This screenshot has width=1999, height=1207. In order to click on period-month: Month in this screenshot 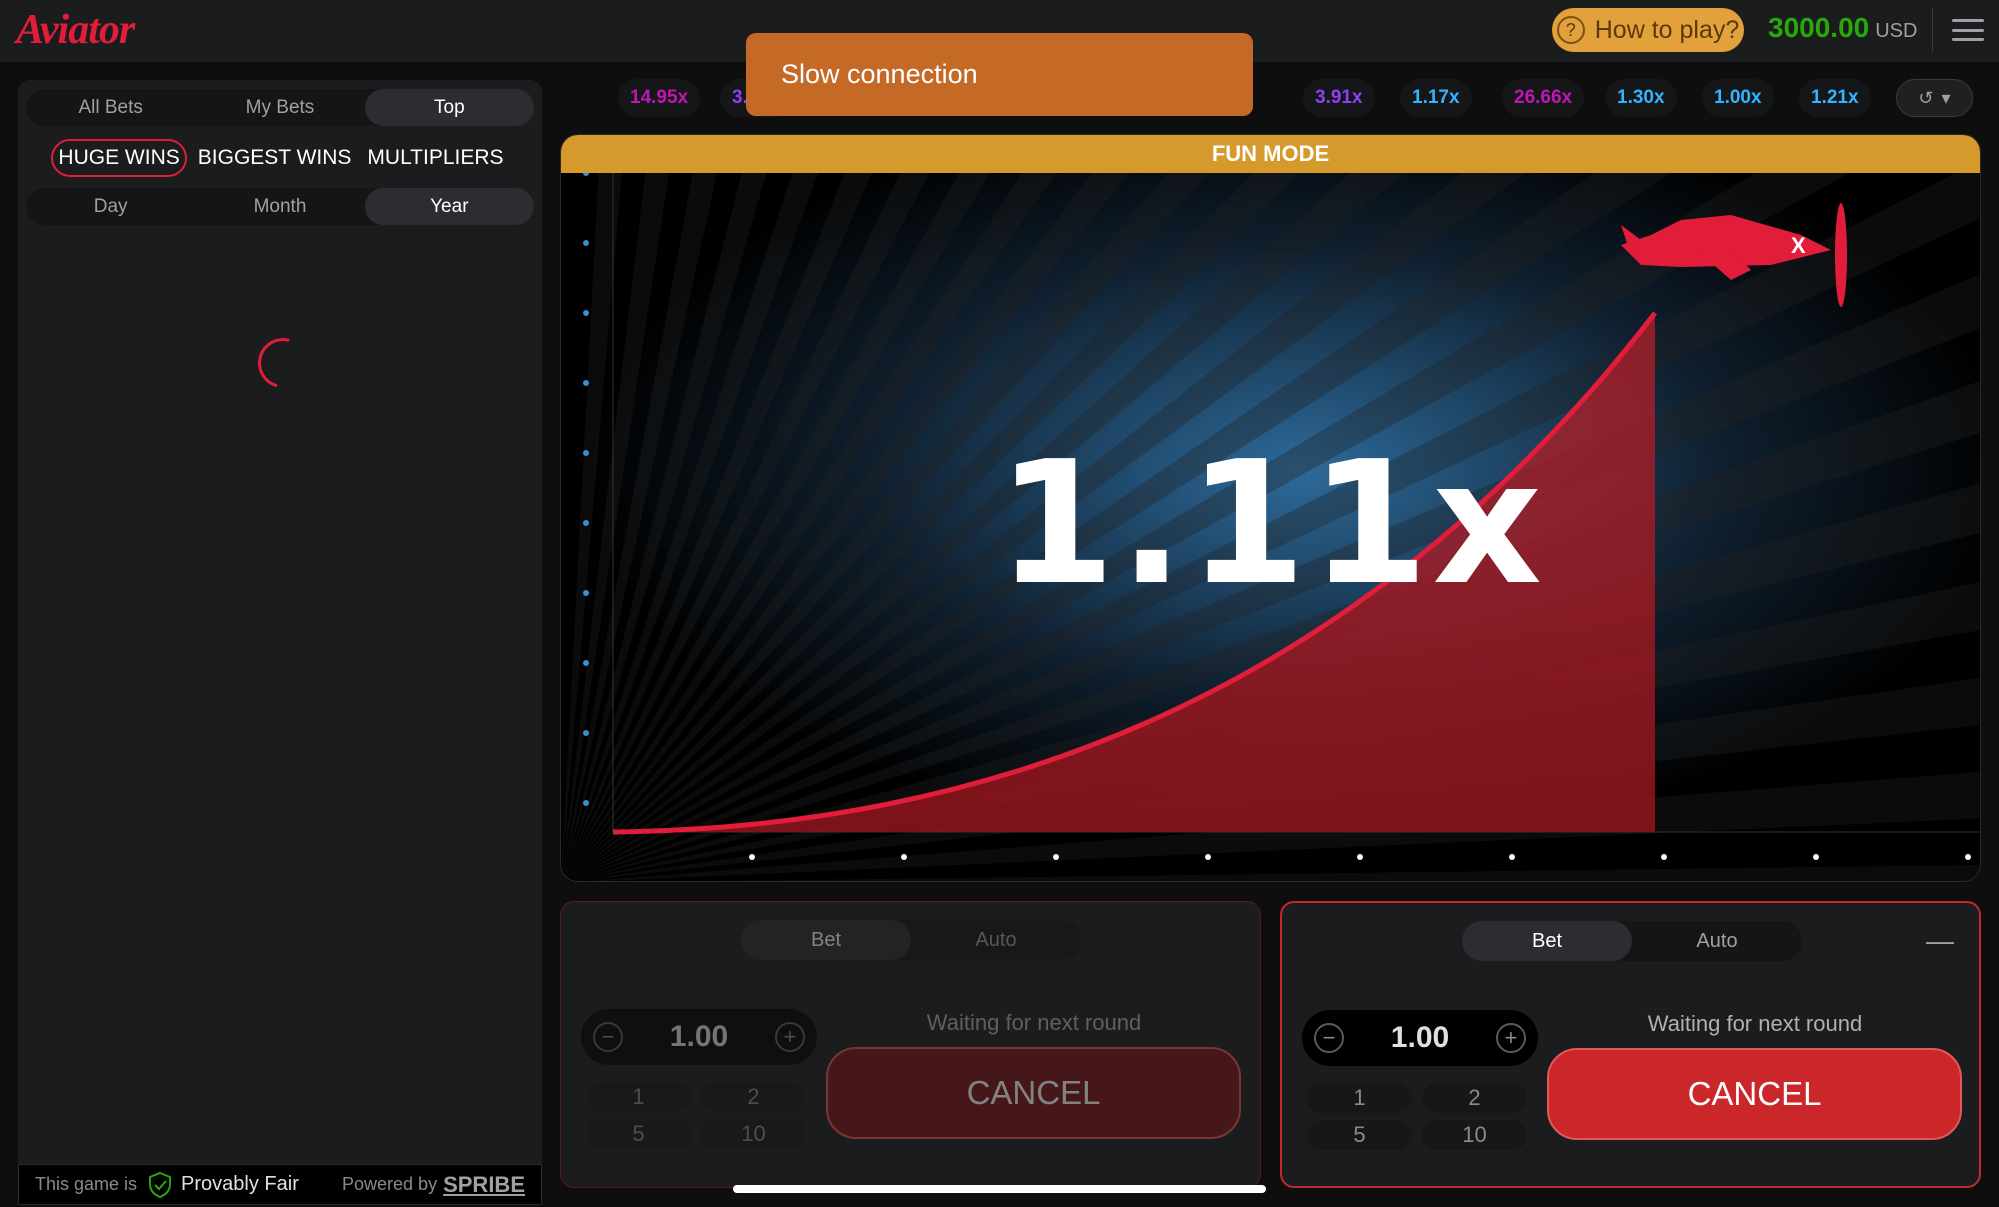, I will do `click(279, 206)`.